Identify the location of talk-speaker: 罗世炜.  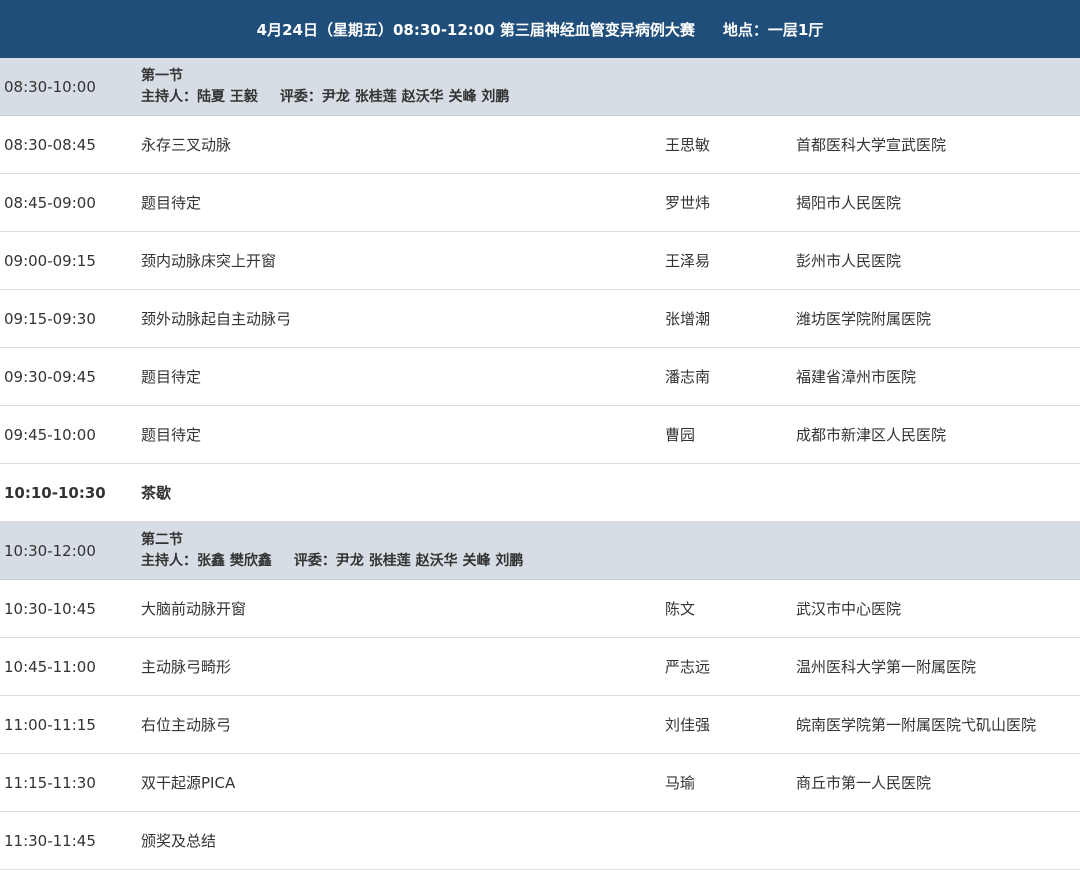
(688, 203).